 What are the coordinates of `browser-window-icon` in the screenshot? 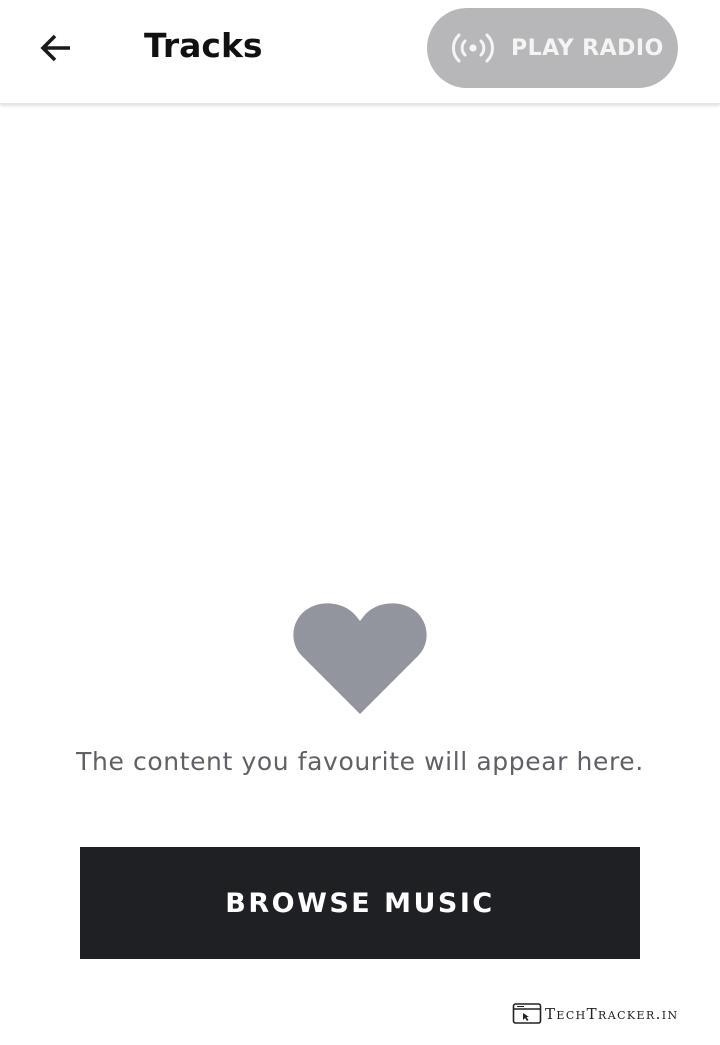 It's located at (527, 1014).